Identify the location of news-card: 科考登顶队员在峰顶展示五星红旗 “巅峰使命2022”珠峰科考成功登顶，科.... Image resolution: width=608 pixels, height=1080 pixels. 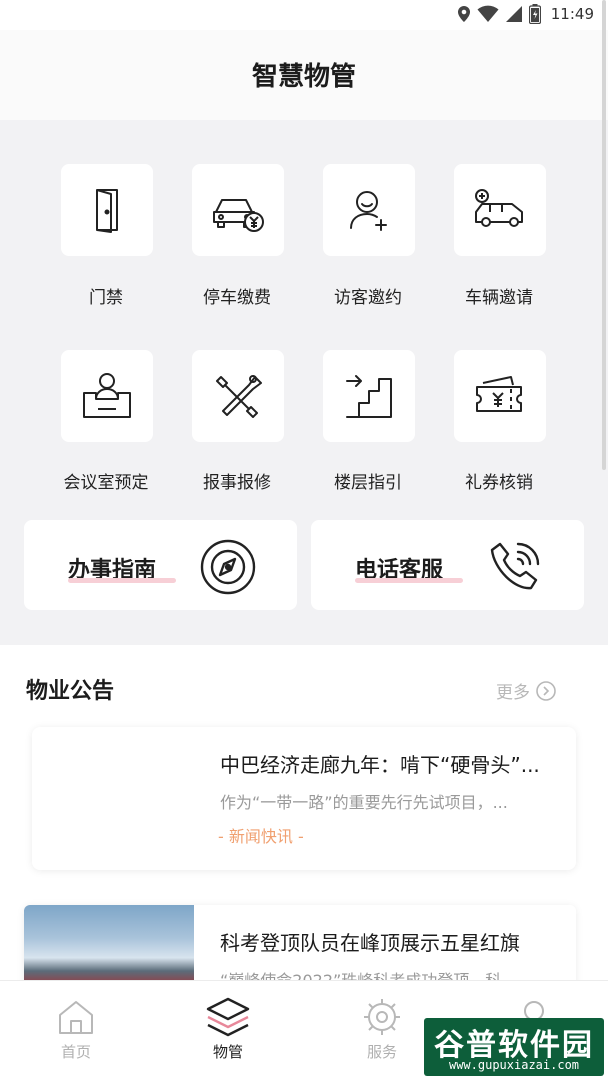
(300, 942).